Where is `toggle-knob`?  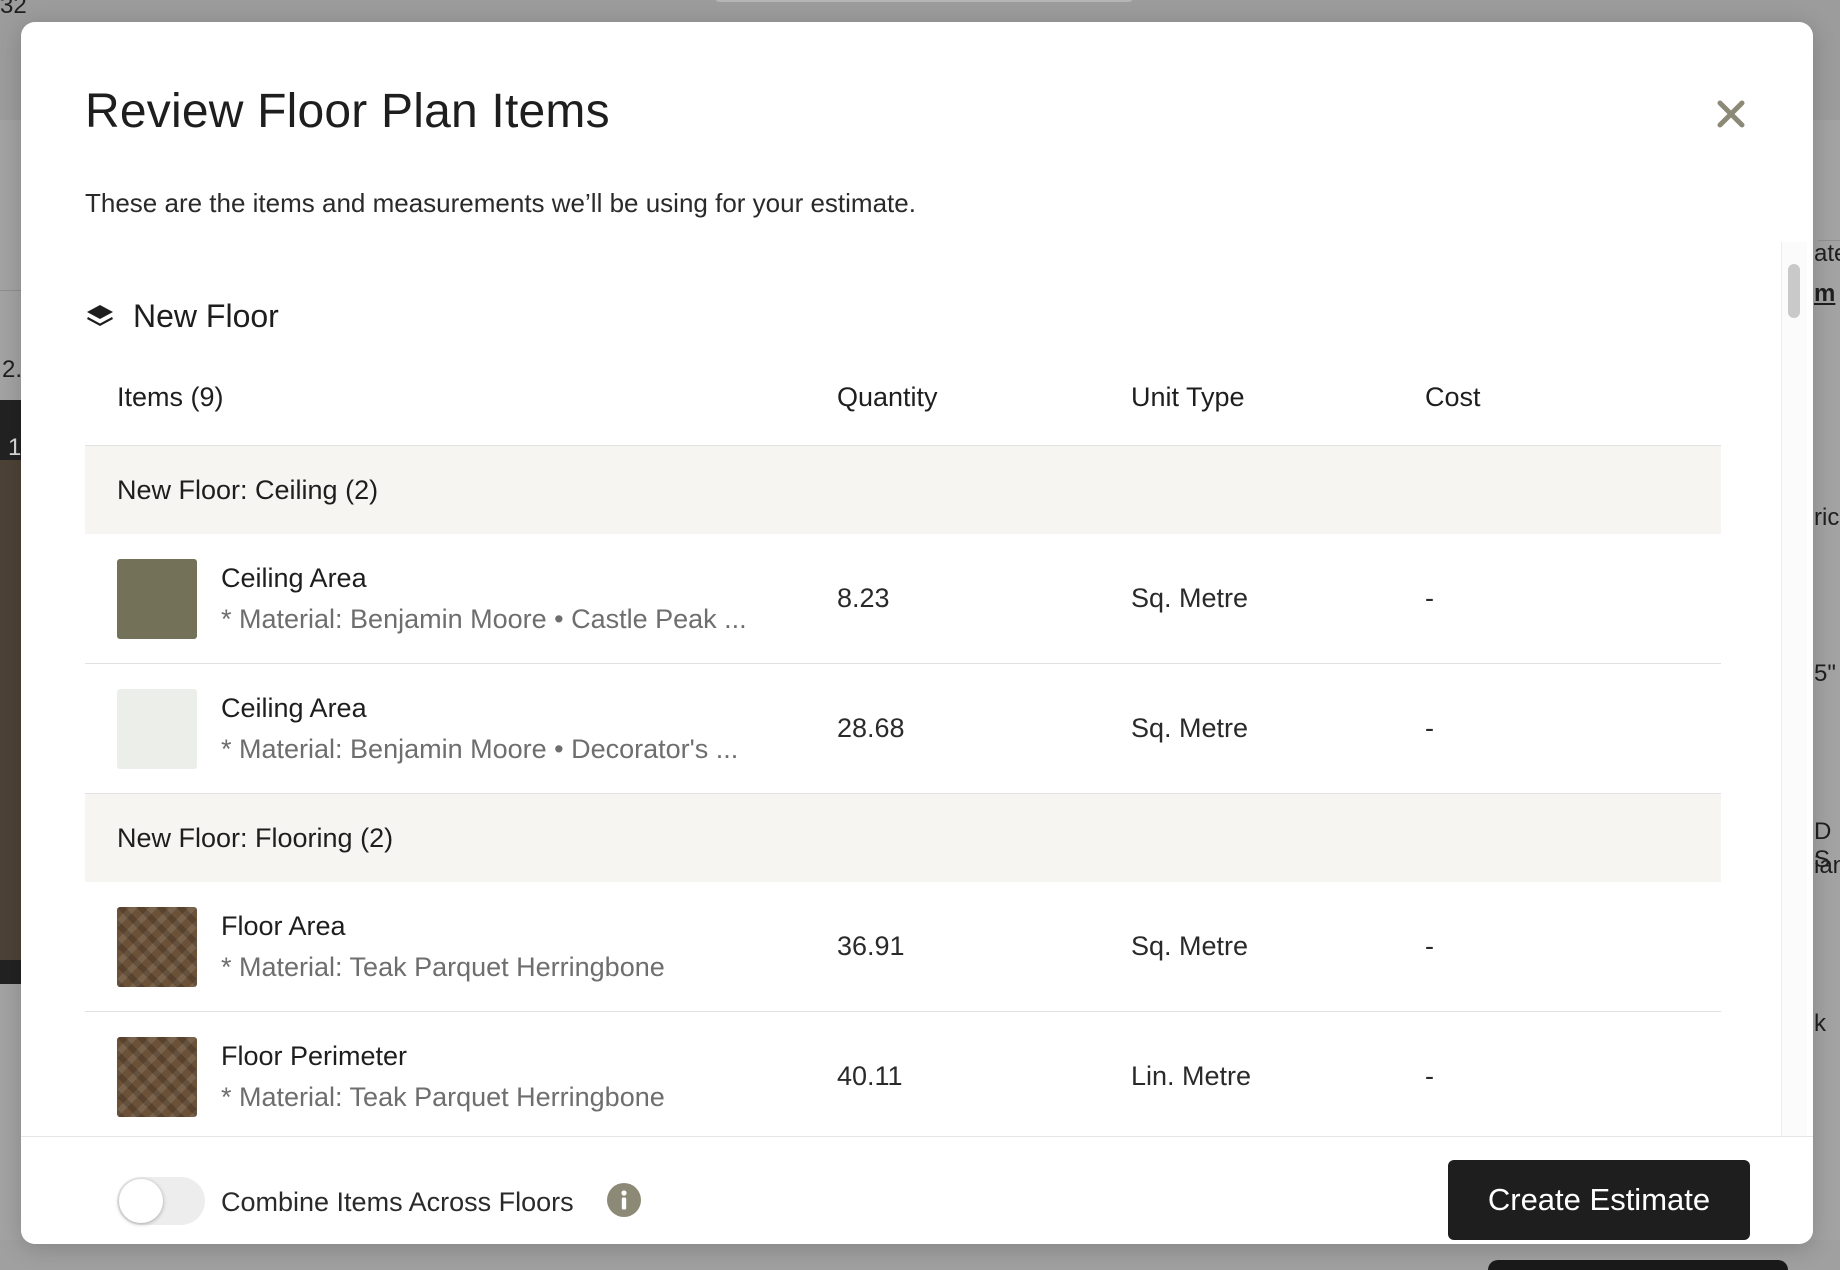 toggle-knob is located at coordinates (141, 1201).